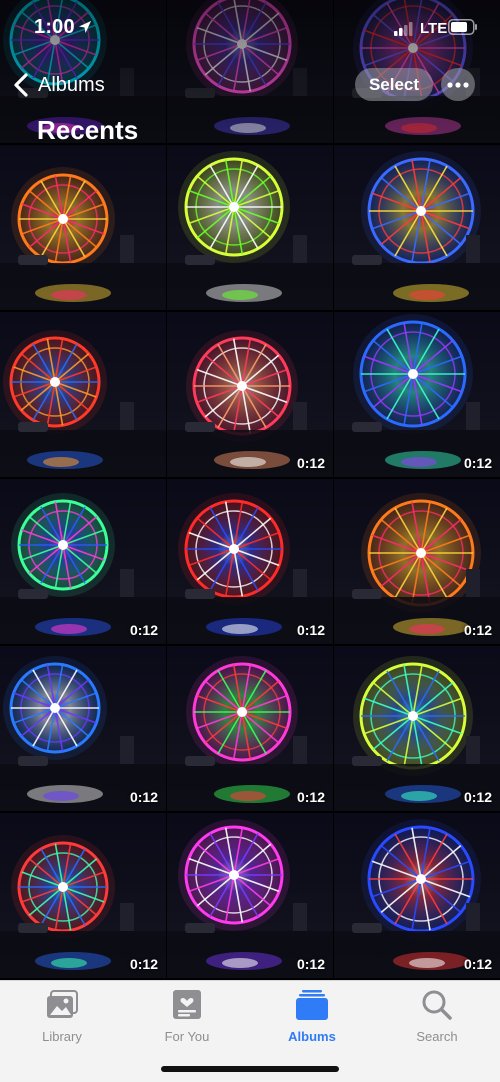 This screenshot has width=500, height=1082. I want to click on more-button, so click(458, 84).